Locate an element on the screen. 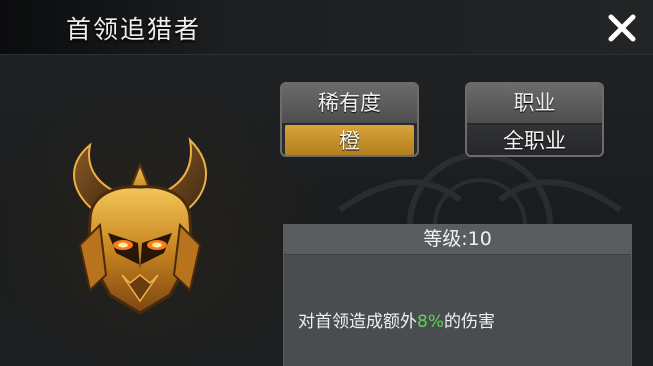 This screenshot has height=366, width=653. job-tag: 职业 全职业 is located at coordinates (534, 119).